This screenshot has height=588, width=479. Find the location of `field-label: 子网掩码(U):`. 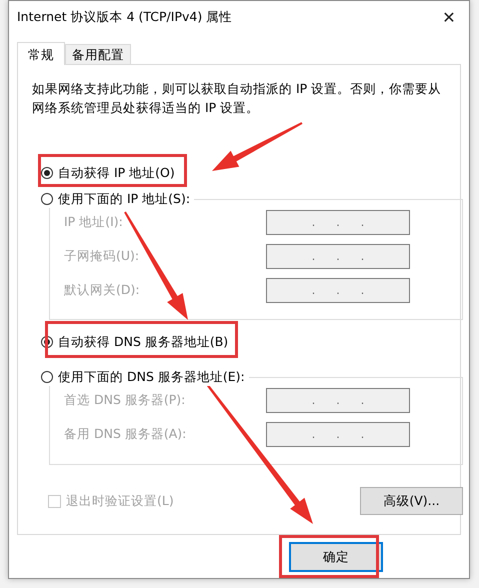

field-label: 子网掩码(U): is located at coordinates (102, 256).